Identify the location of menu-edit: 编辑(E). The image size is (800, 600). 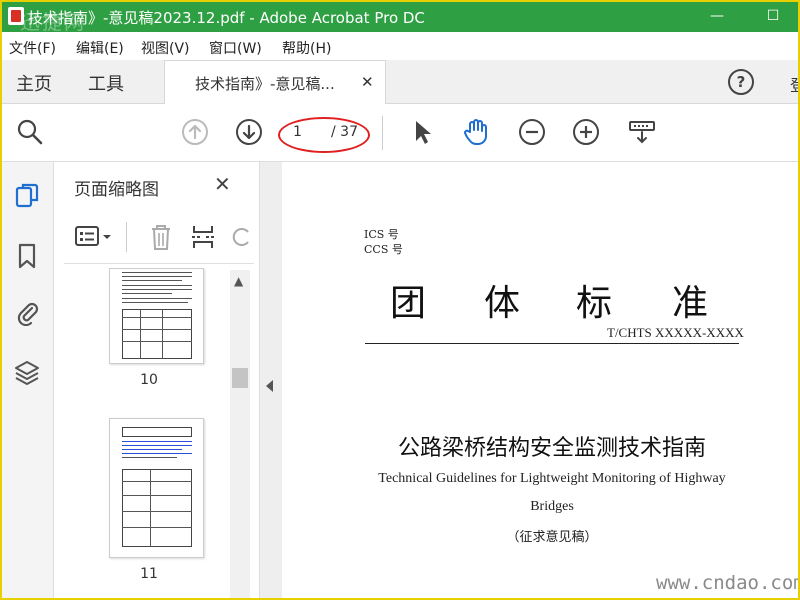
(100, 48).